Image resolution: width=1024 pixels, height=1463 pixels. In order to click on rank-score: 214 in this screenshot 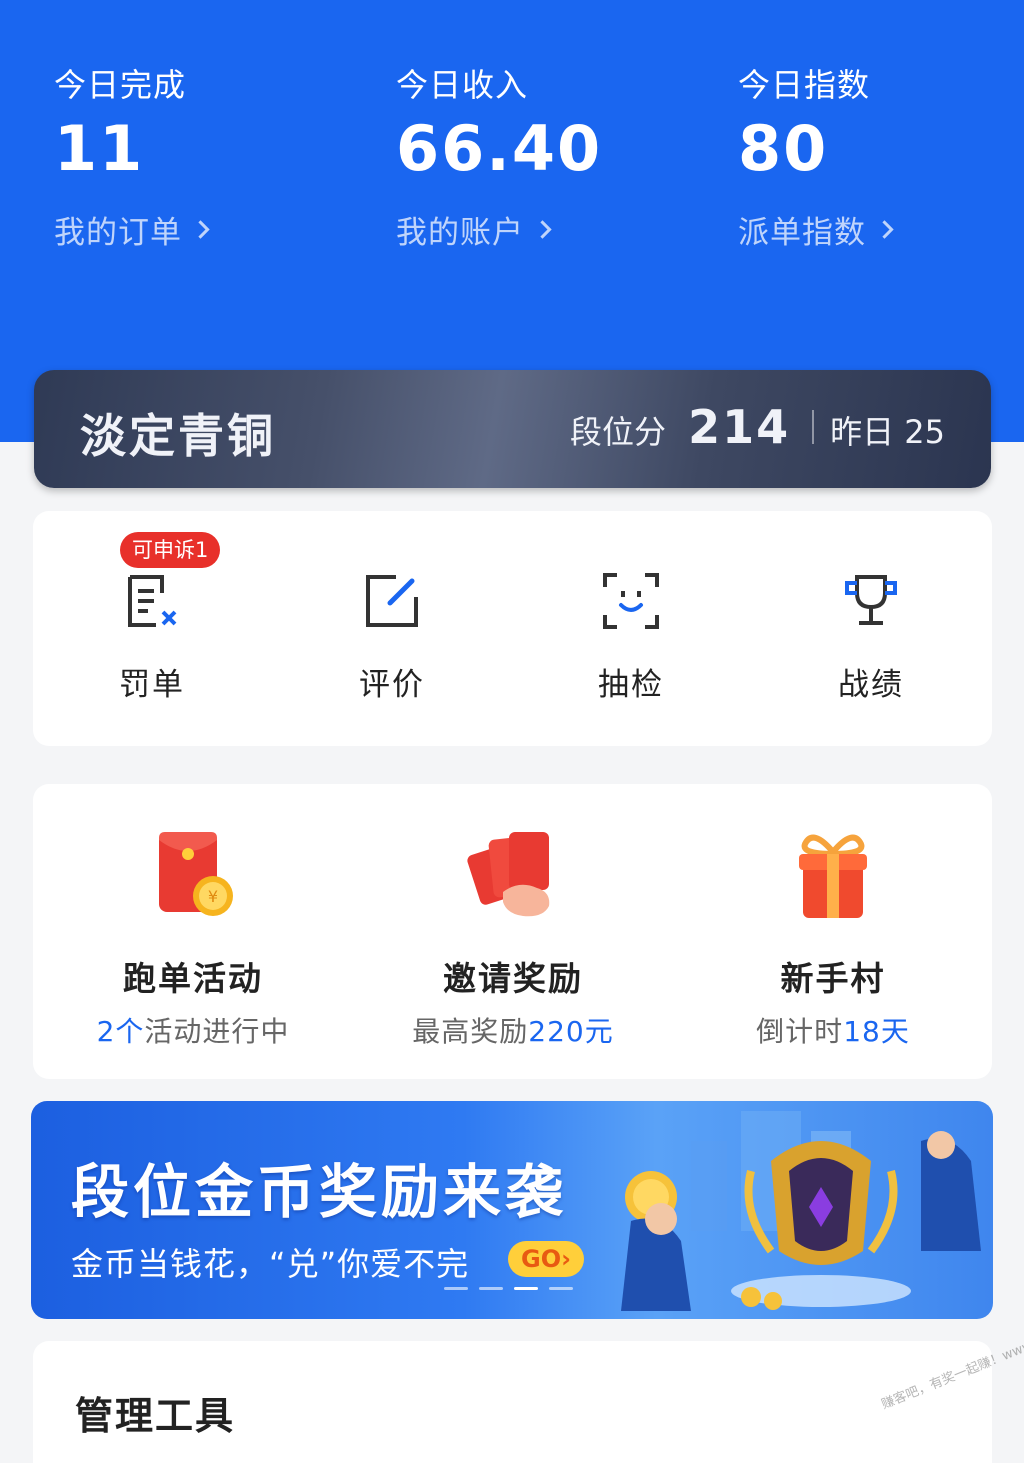, I will do `click(739, 427)`.